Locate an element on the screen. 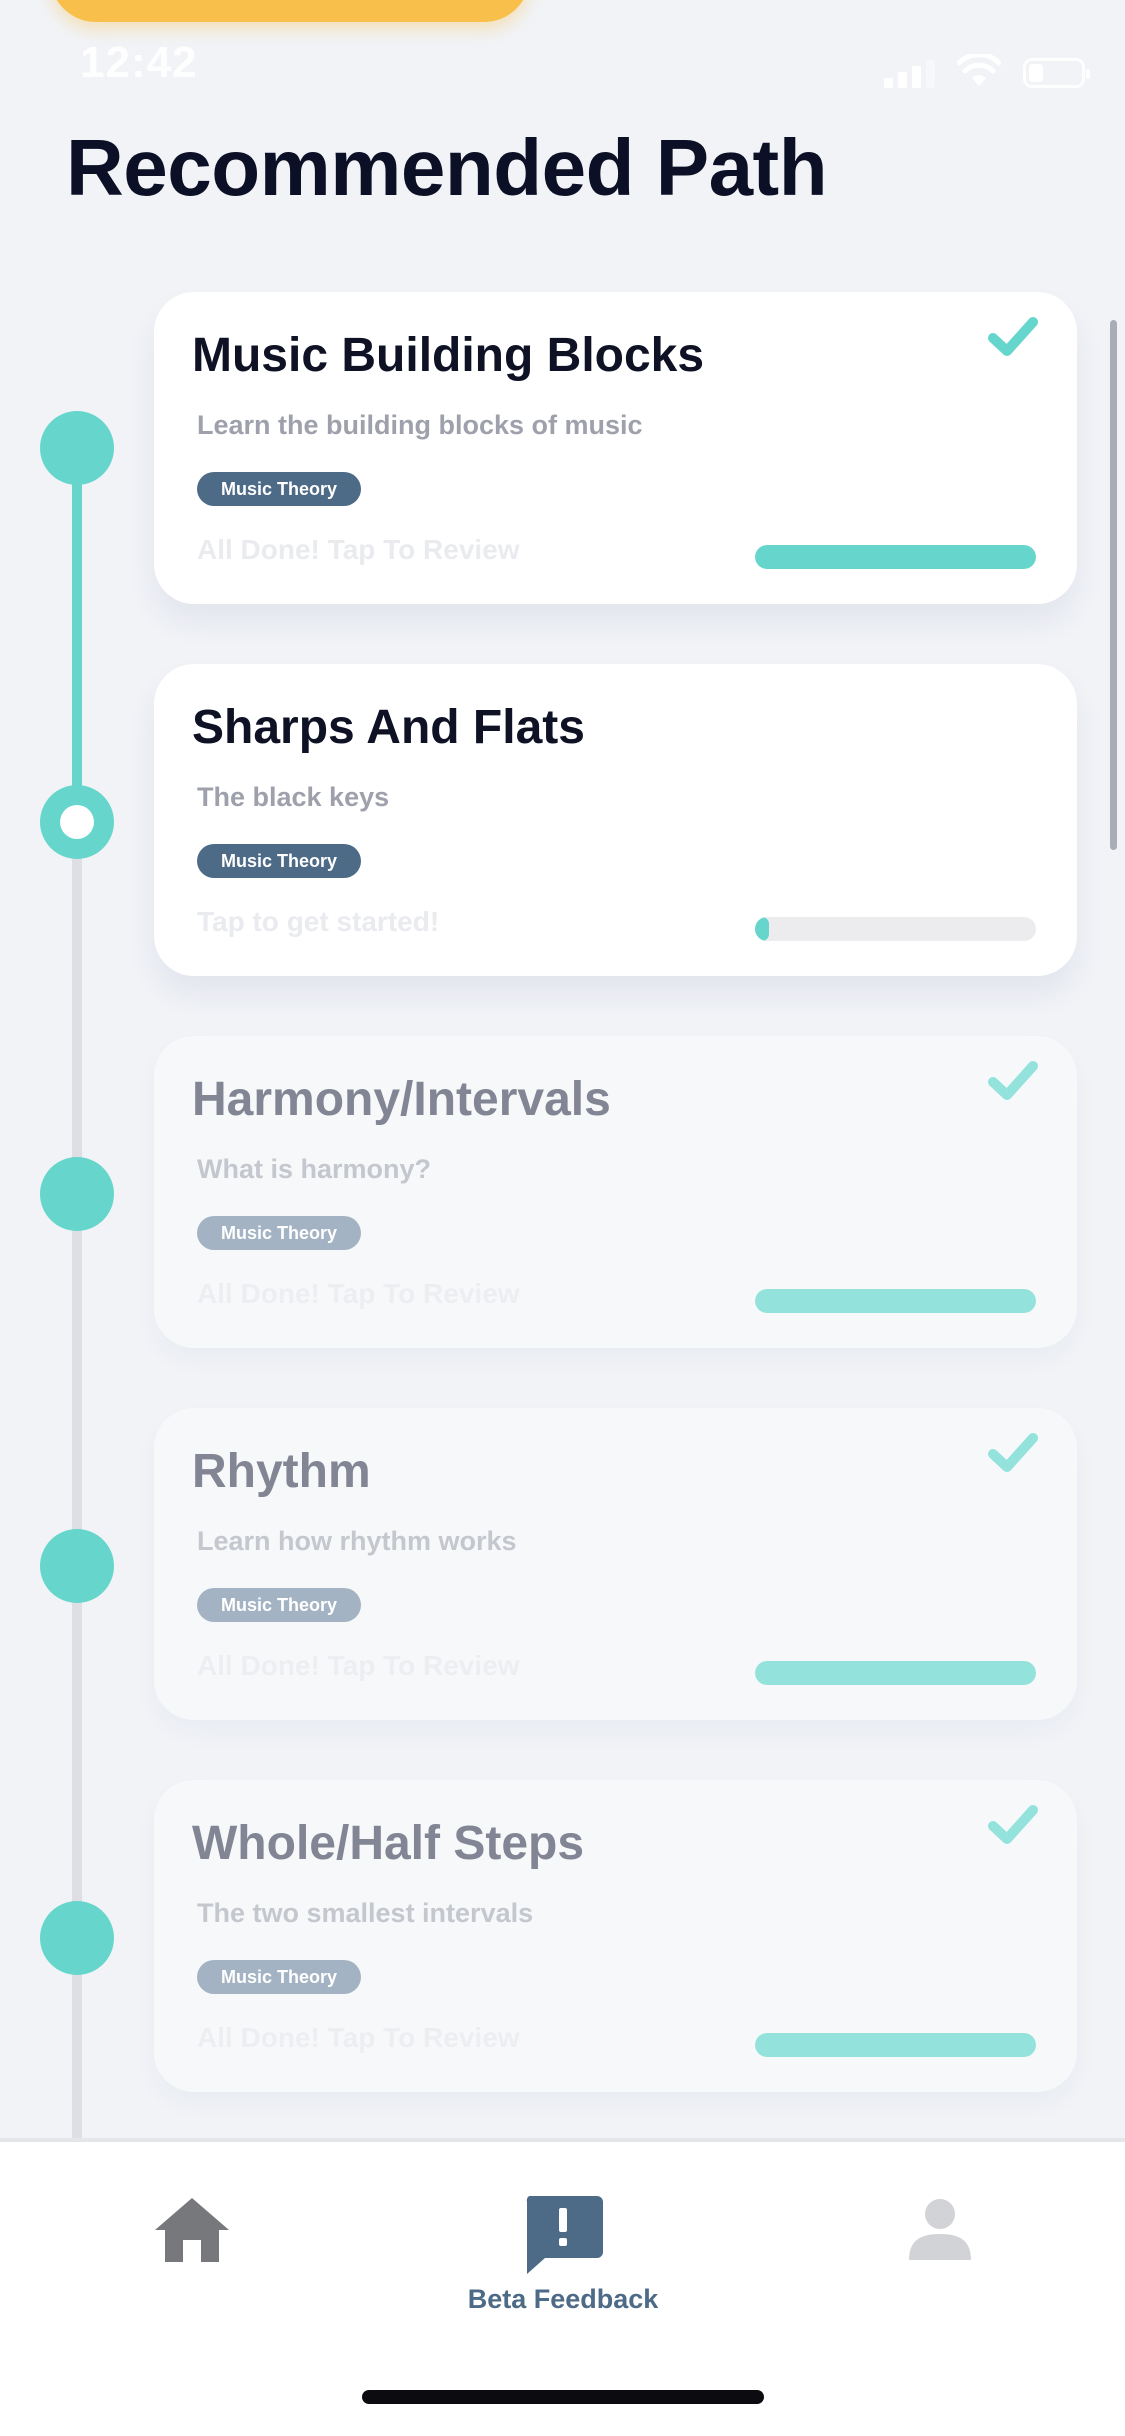 The width and height of the screenshot is (1125, 2436). scrollbar is located at coordinates (1113, 585).